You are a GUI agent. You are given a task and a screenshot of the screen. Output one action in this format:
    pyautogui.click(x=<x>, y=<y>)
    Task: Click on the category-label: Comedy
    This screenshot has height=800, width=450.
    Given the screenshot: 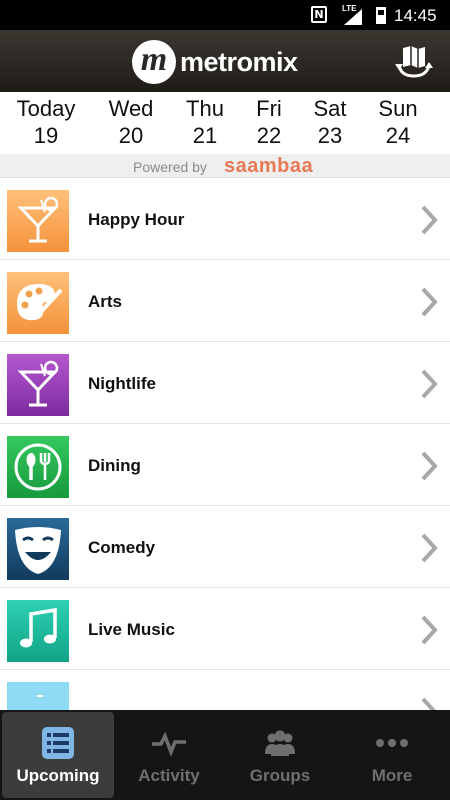 What is the action you would take?
    pyautogui.click(x=122, y=547)
    